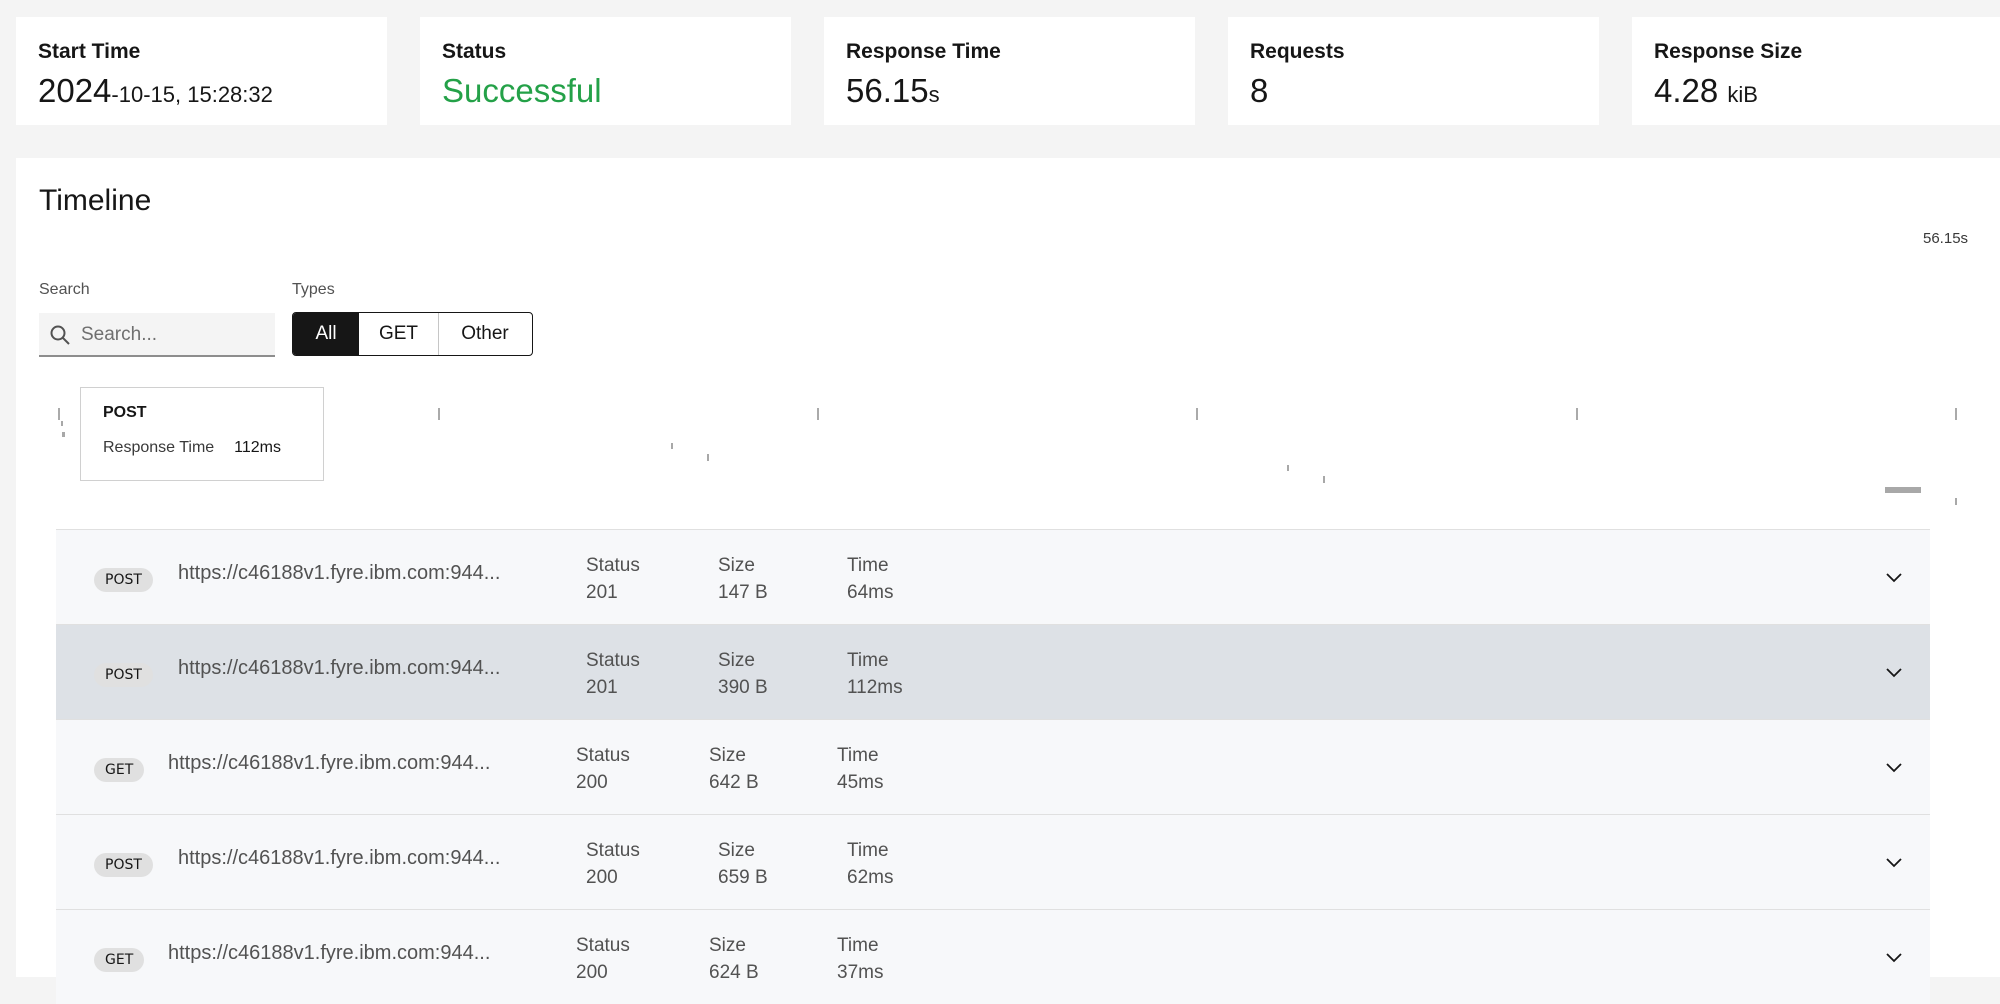 This screenshot has width=2000, height=1004. Describe the element at coordinates (734, 972) in the screenshot. I see `size-col-value: 624 B` at that location.